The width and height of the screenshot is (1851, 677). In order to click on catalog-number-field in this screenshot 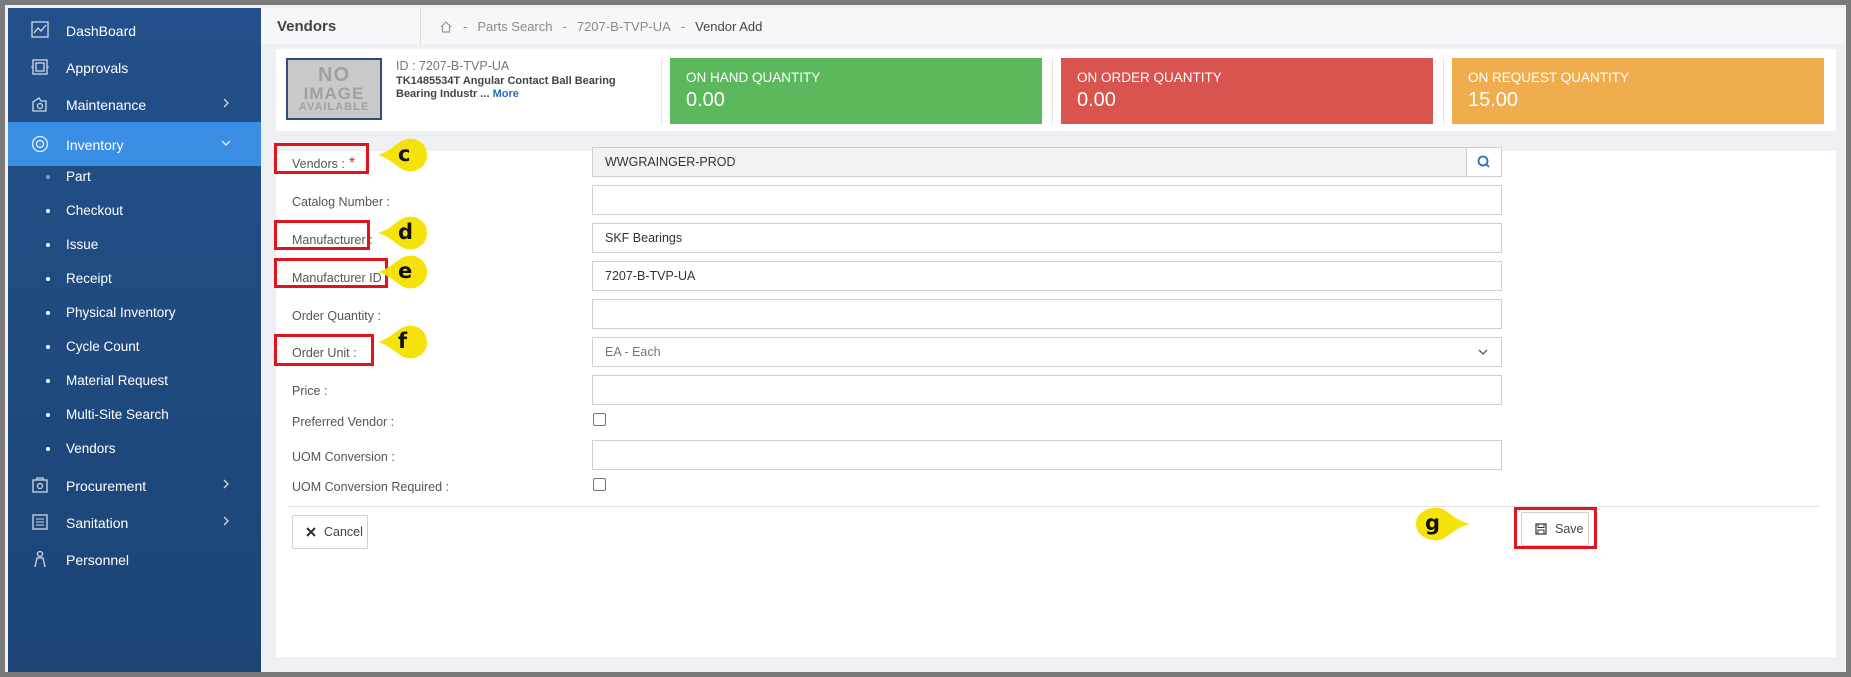, I will do `click(1047, 200)`.